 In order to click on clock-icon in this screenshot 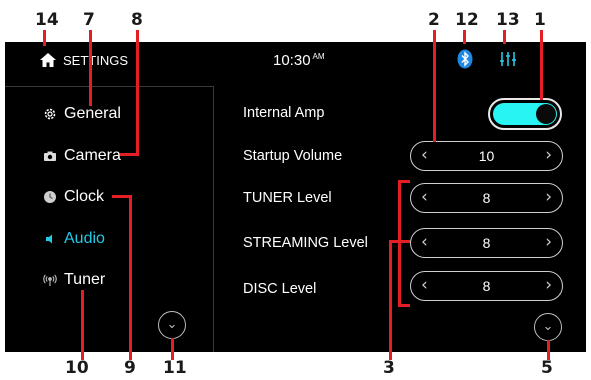, I will do `click(50, 197)`.